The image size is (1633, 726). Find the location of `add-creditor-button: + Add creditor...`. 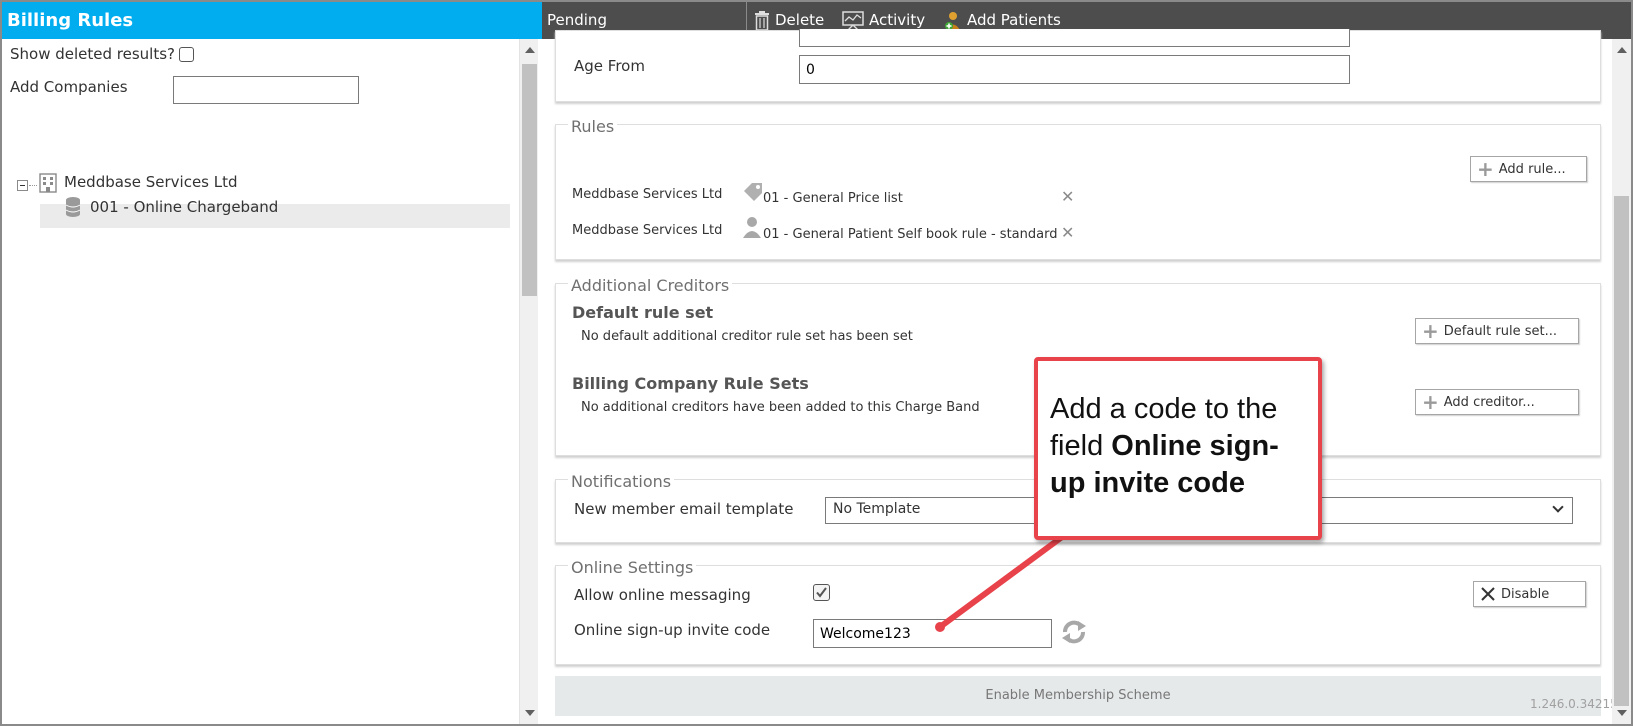

add-creditor-button: + Add creditor... is located at coordinates (1497, 402).